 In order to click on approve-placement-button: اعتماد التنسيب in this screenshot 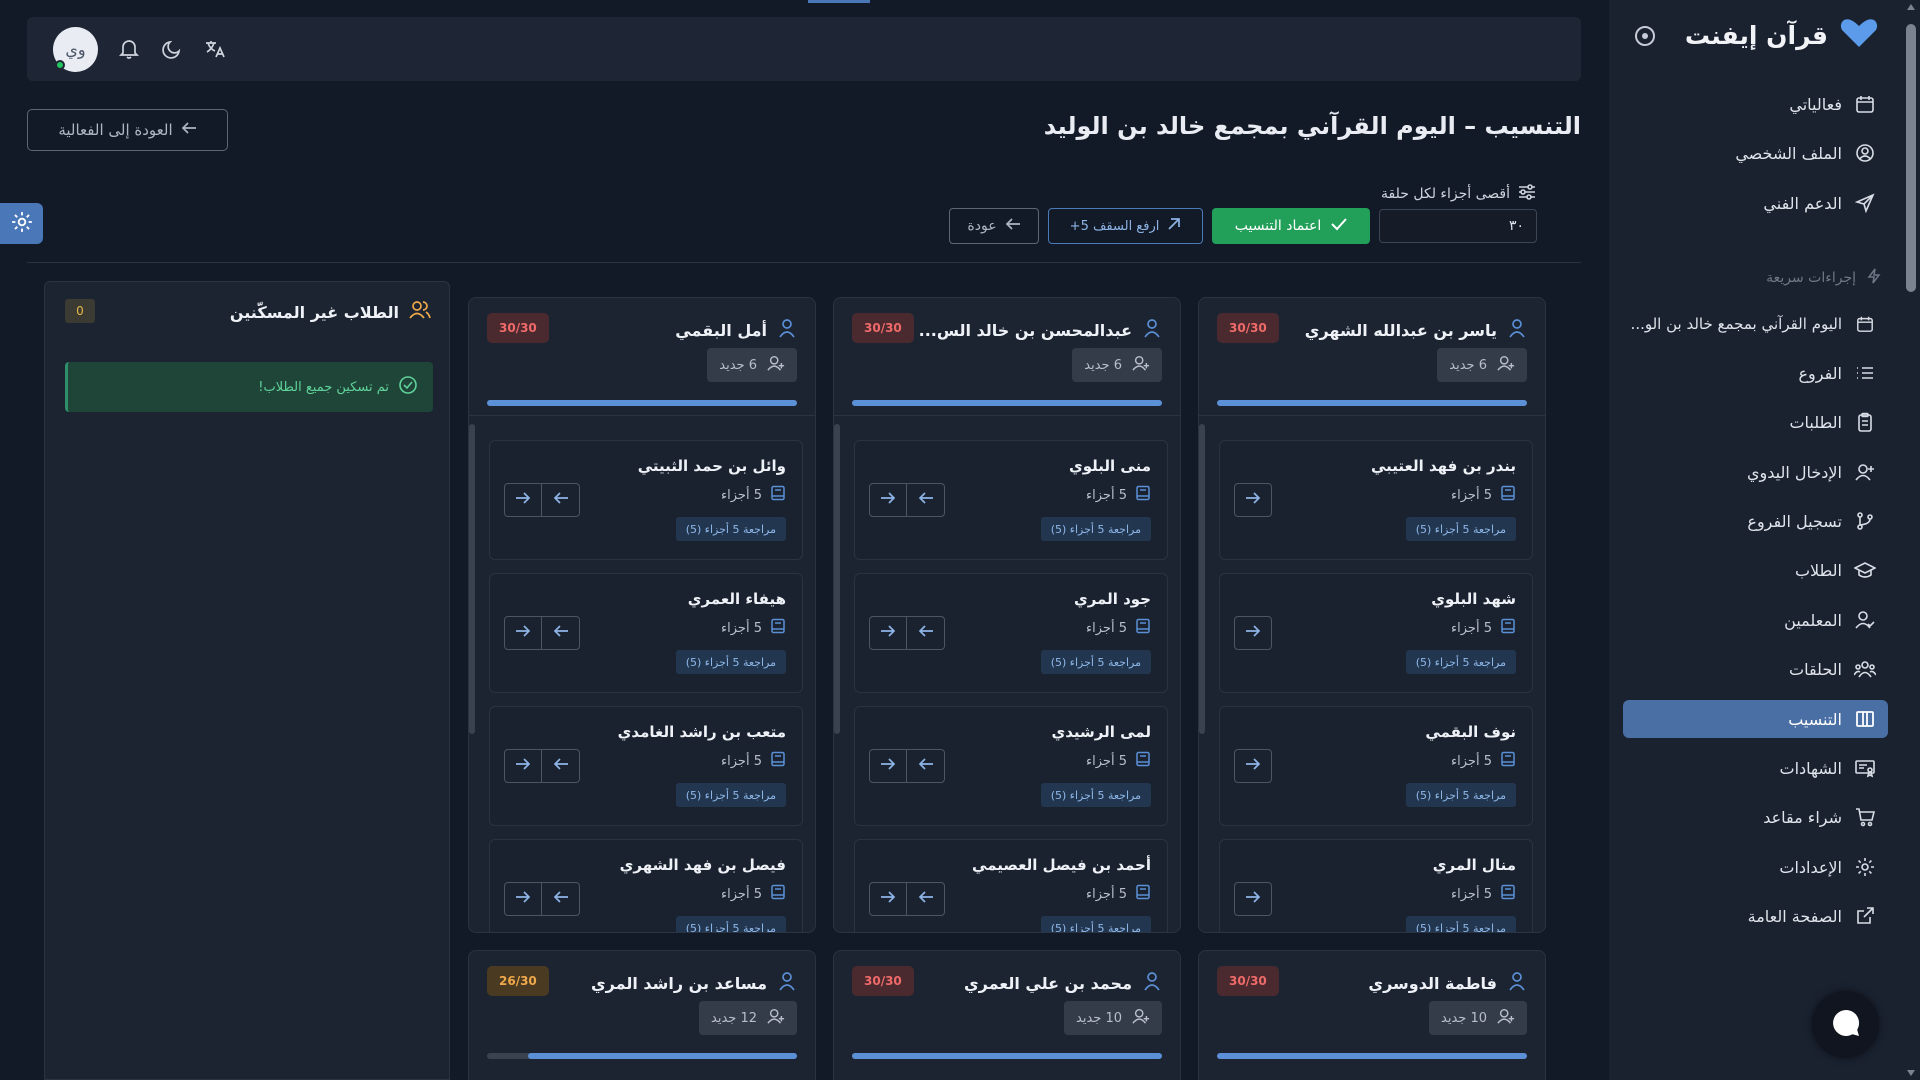, I will do `click(1291, 226)`.